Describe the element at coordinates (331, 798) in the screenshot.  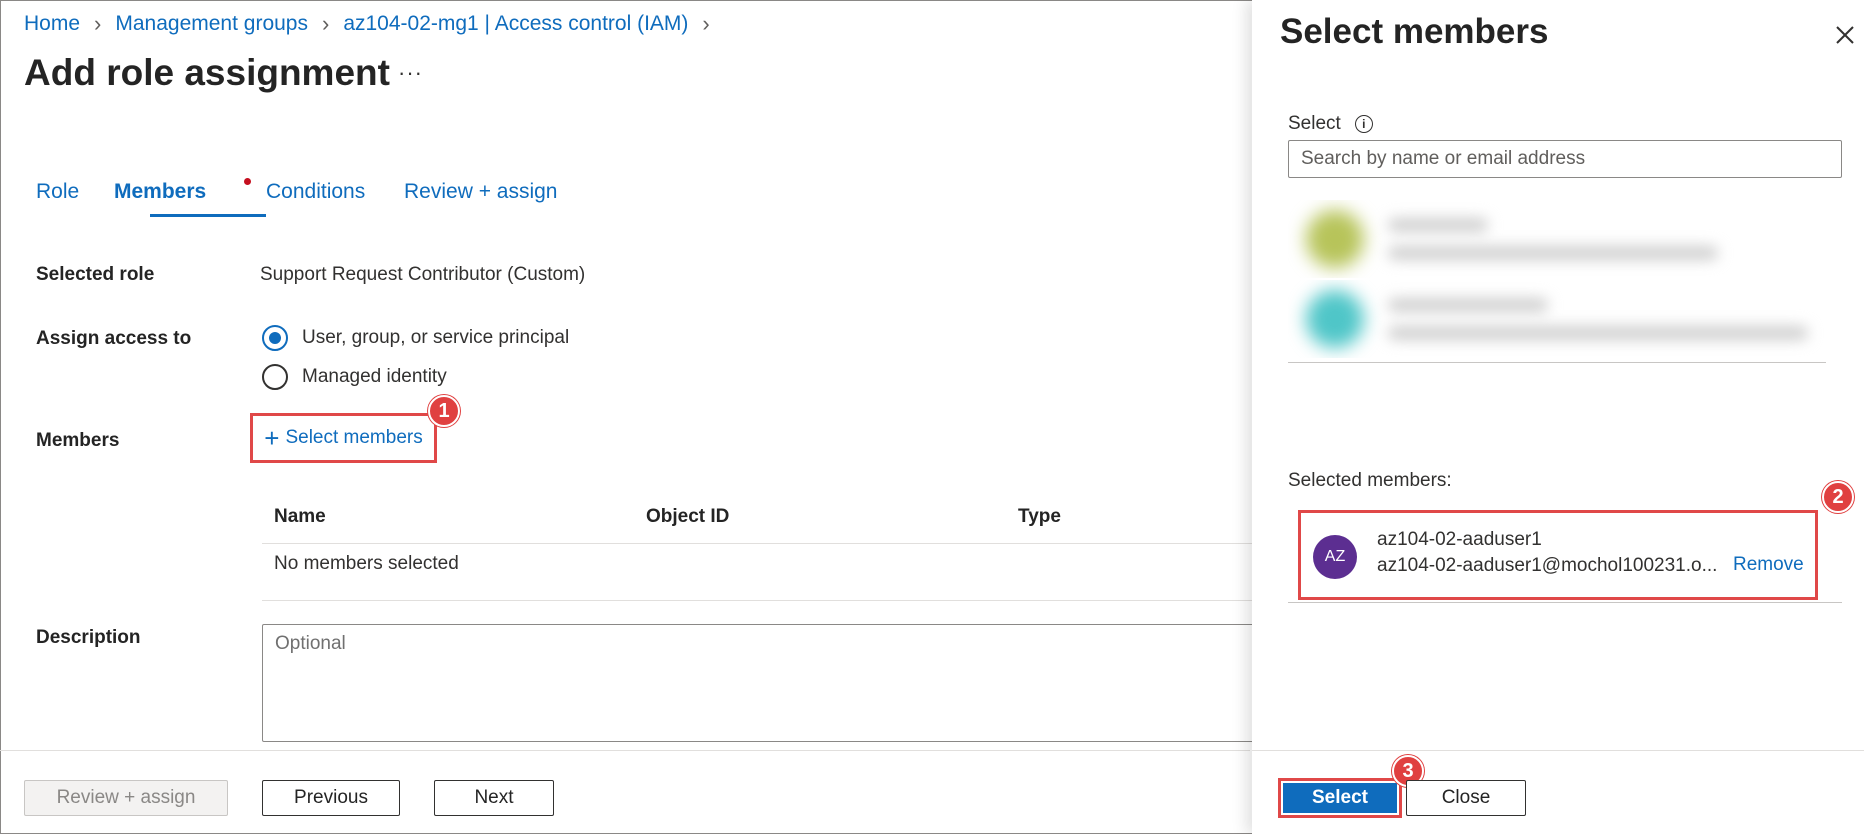
I see `previous-button: Previous` at that location.